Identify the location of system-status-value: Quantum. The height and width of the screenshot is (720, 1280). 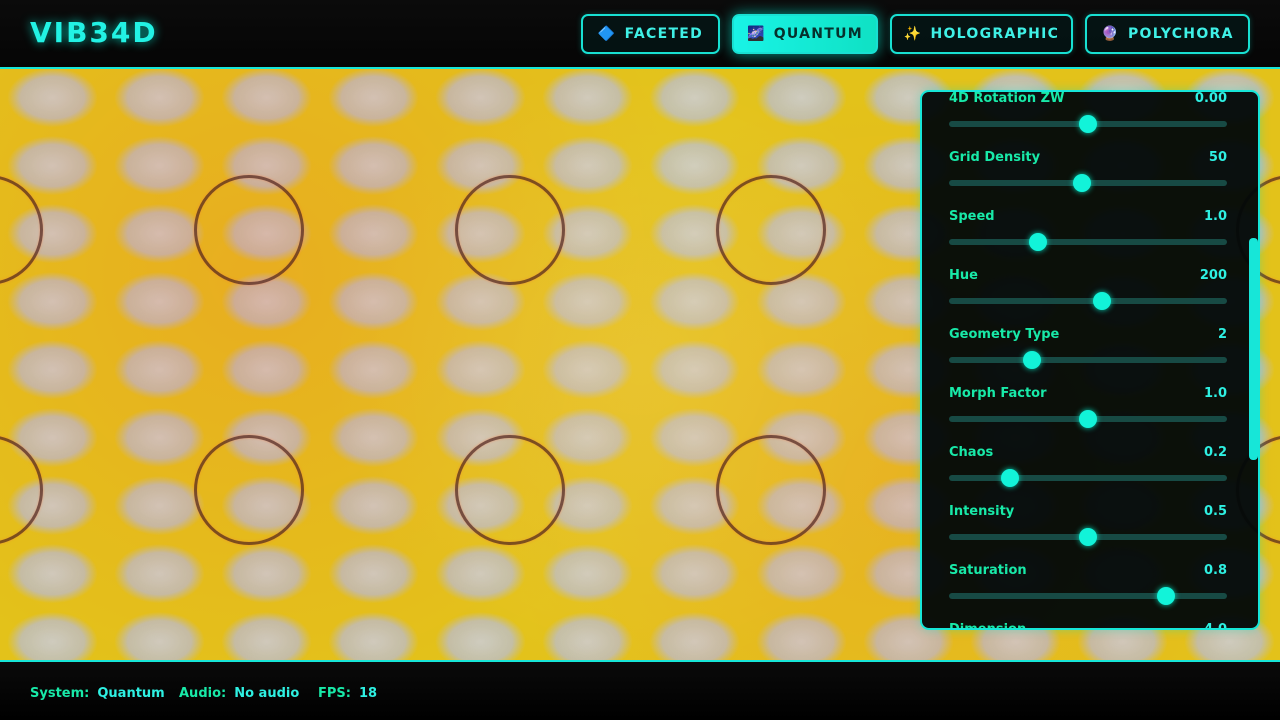
(131, 693).